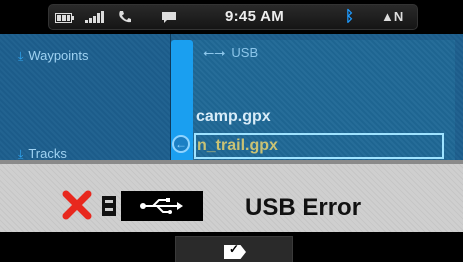 The height and width of the screenshot is (262, 463). What do you see at coordinates (125, 17) in the screenshot?
I see `phone-icon` at bounding box center [125, 17].